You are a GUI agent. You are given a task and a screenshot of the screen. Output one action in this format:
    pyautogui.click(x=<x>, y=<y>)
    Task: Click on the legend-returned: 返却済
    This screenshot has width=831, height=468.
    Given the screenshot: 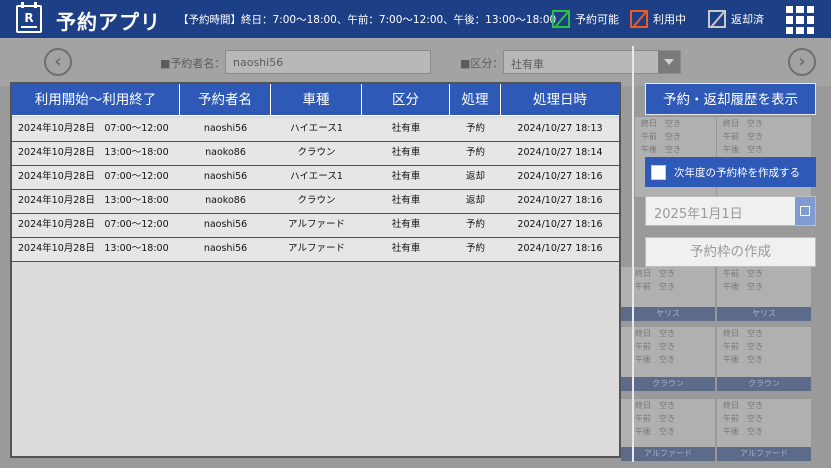 What is the action you would take?
    pyautogui.click(x=736, y=19)
    